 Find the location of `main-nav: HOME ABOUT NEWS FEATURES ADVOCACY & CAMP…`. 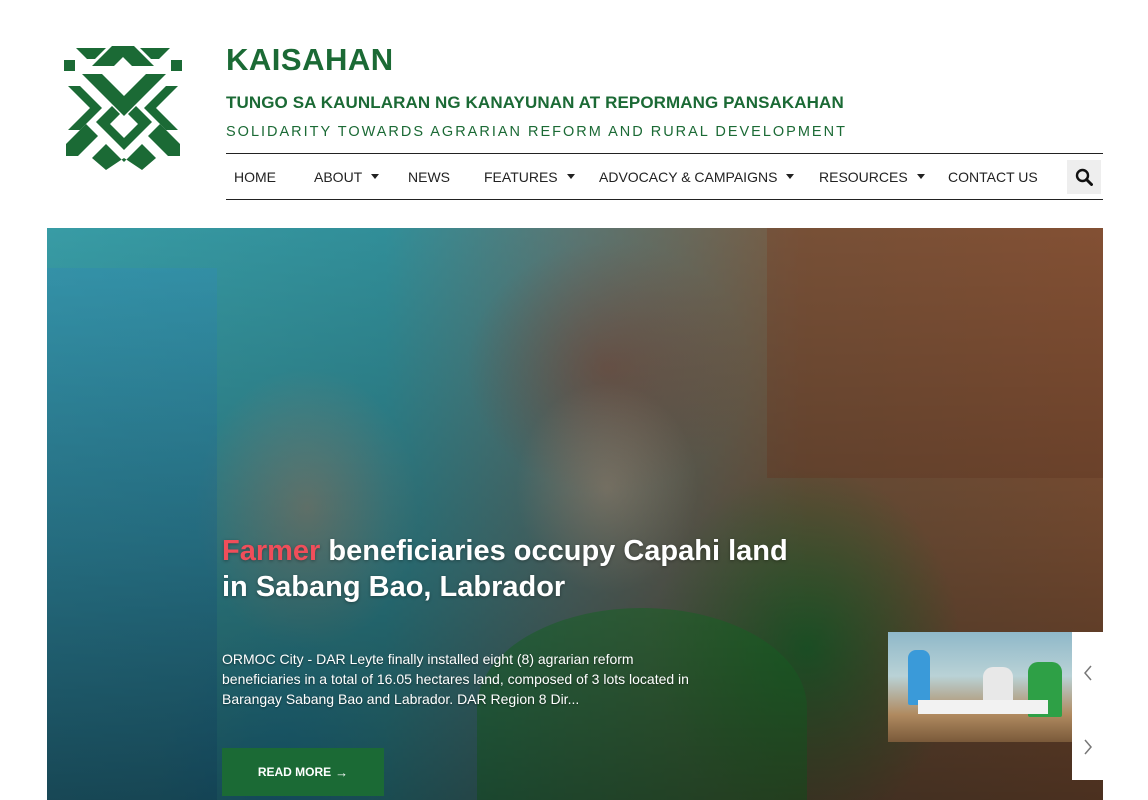

main-nav: HOME ABOUT NEWS FEATURES ADVOCACY & CAMP… is located at coordinates (664, 176).